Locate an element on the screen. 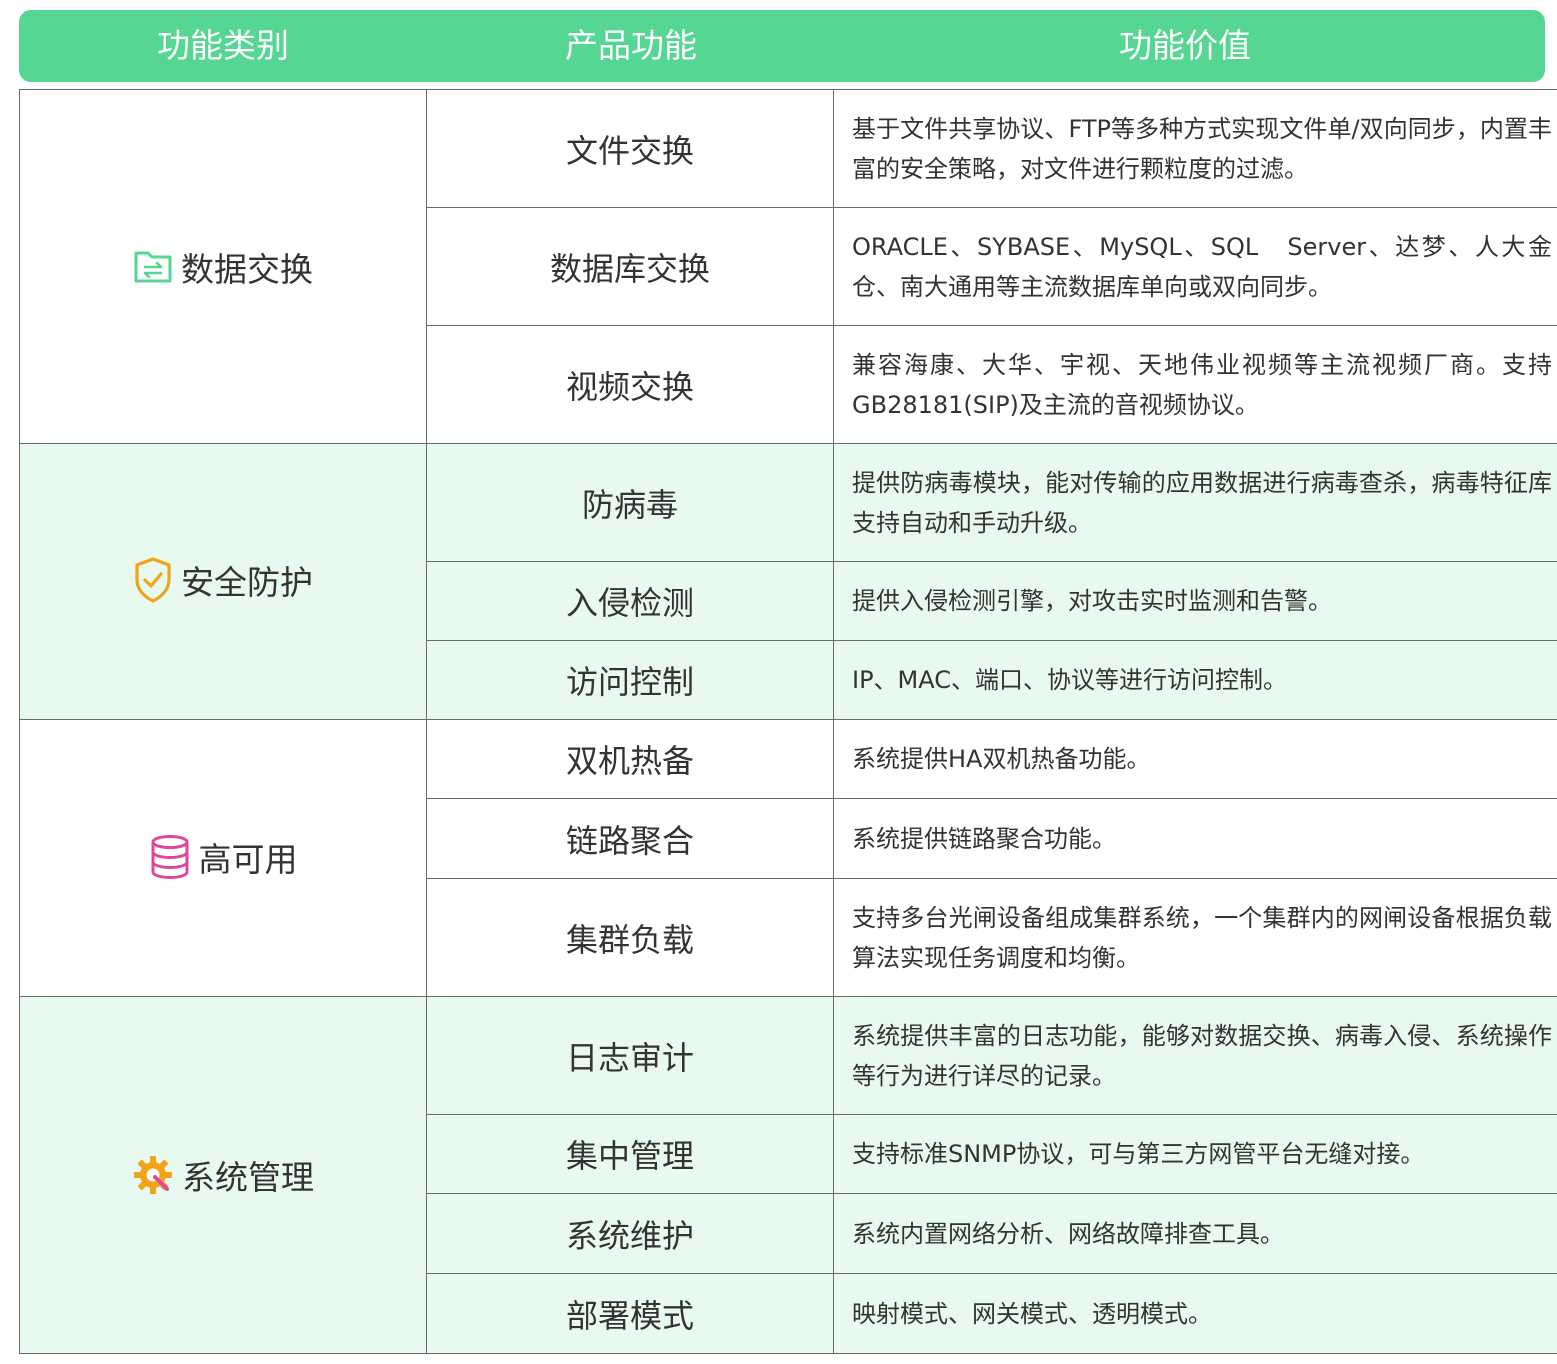 Image resolution: width=1557 pixels, height=1364 pixels. header-feature: 产品功能 is located at coordinates (631, 45).